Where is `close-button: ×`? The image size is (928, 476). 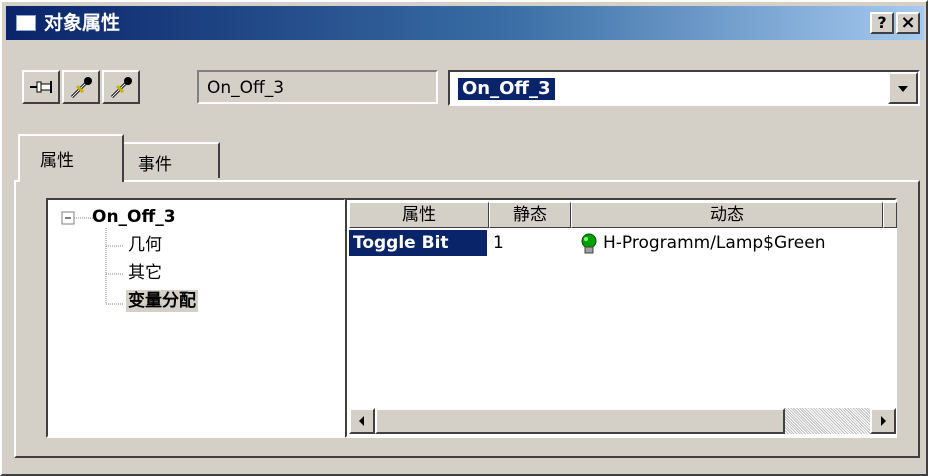 close-button: × is located at coordinates (908, 23).